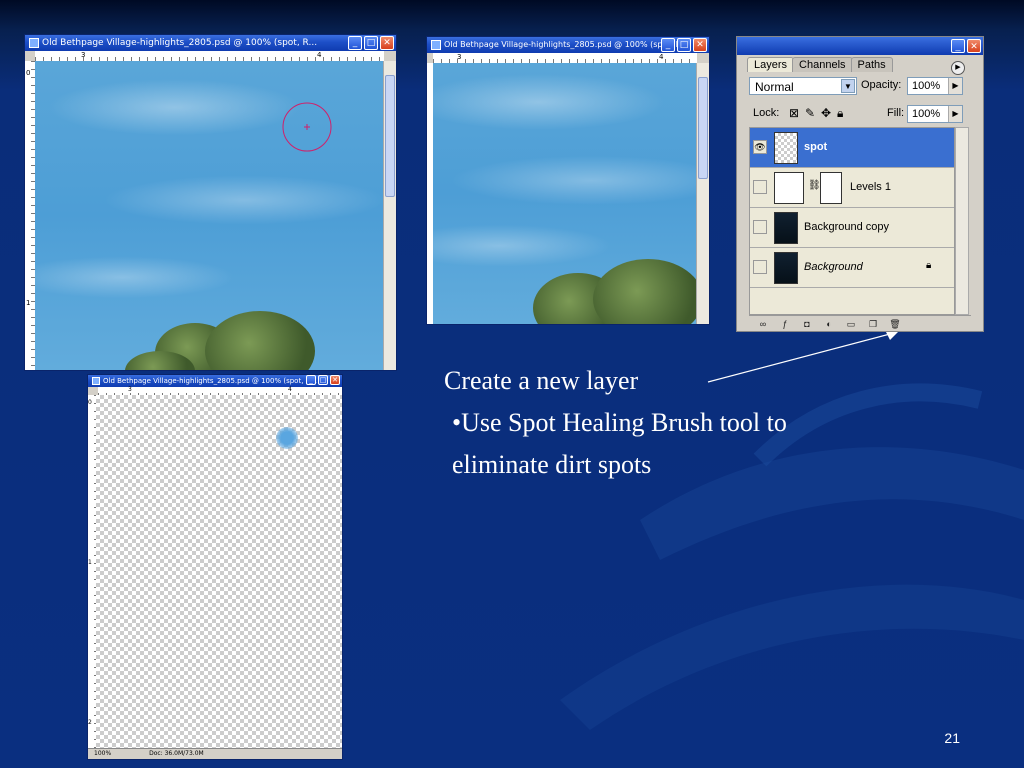 The width and height of the screenshot is (1024, 768). What do you see at coordinates (802, 357) in the screenshot?
I see `arrow-icon` at bounding box center [802, 357].